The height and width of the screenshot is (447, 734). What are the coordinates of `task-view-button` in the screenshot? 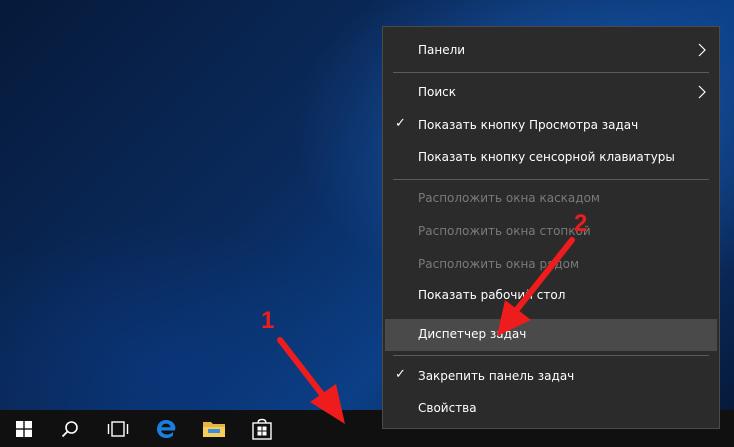 It's located at (118, 428).